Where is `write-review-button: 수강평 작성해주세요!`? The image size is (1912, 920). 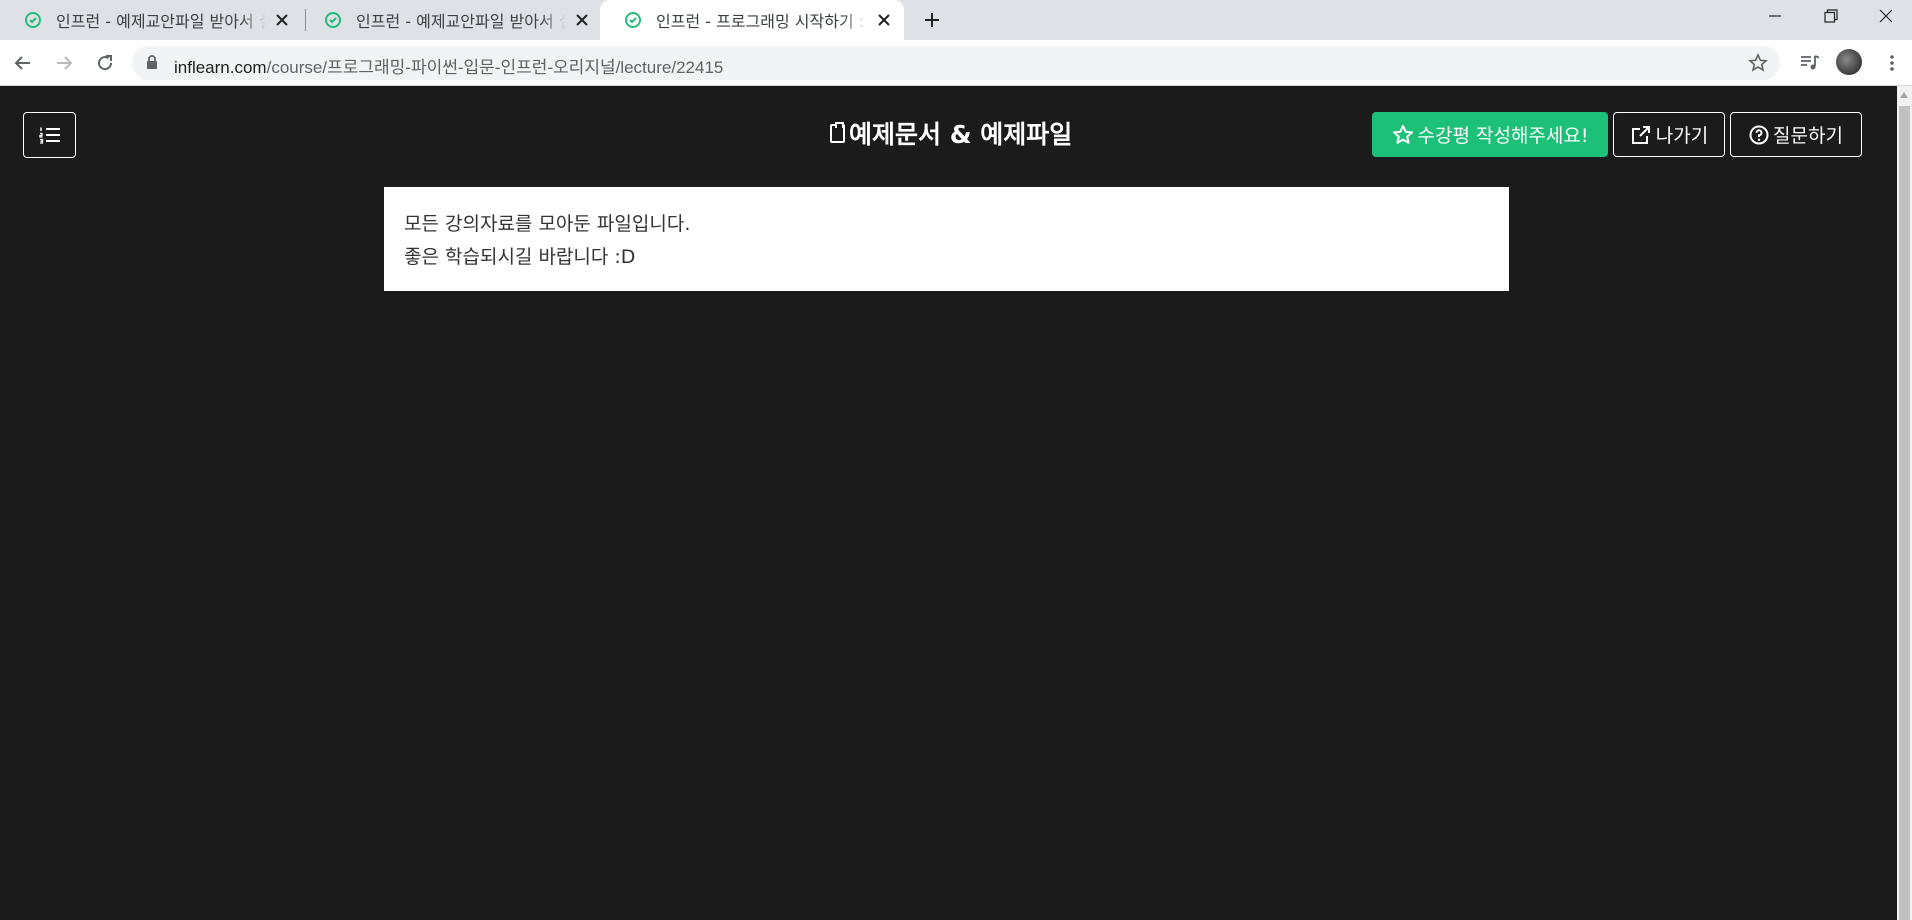
write-review-button: 수강평 작성해주세요! is located at coordinates (1490, 134).